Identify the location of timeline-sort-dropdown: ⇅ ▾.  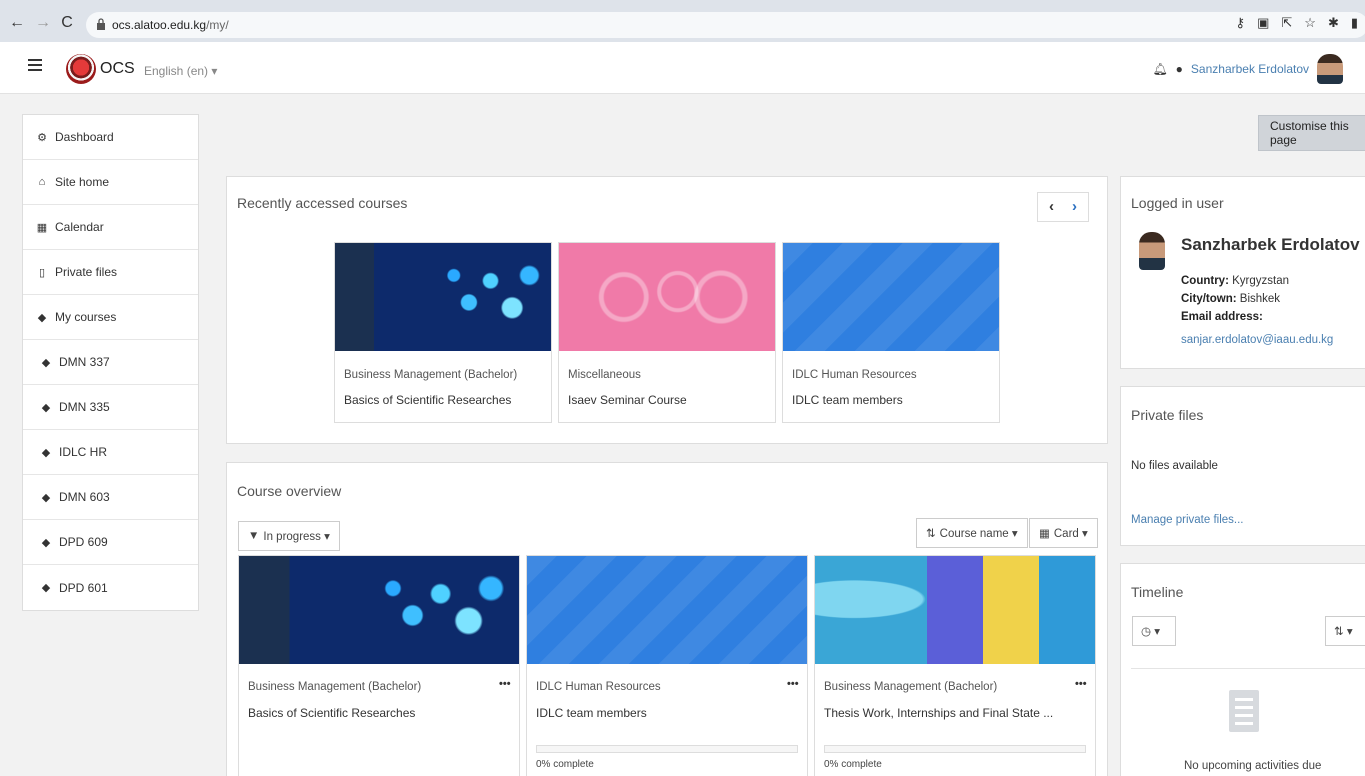
(1345, 631).